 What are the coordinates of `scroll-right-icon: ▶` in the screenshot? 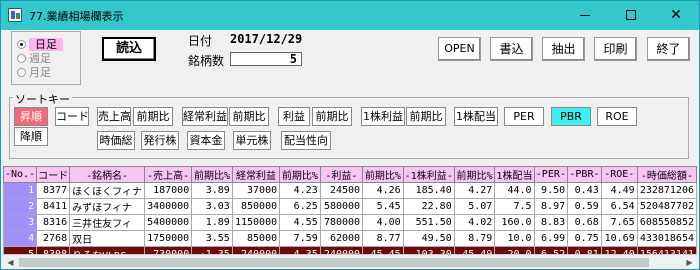 It's located at (689, 262).